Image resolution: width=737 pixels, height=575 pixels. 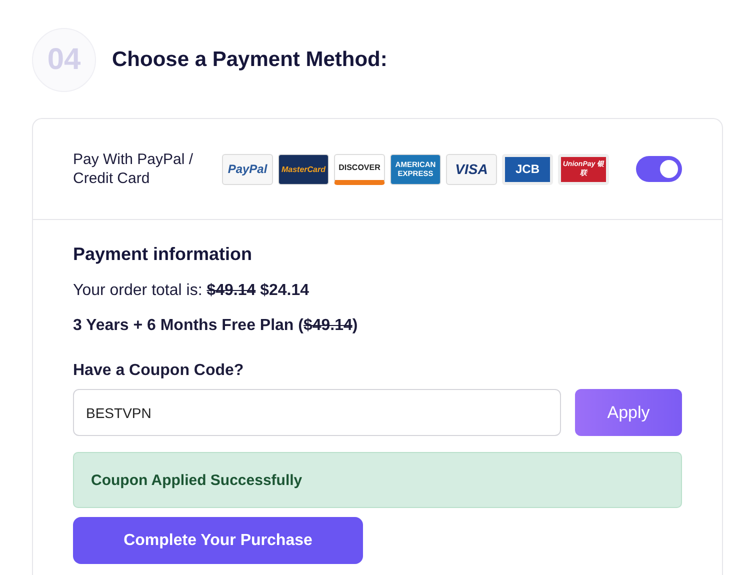 I want to click on section-heading: Payment information, so click(x=163, y=255).